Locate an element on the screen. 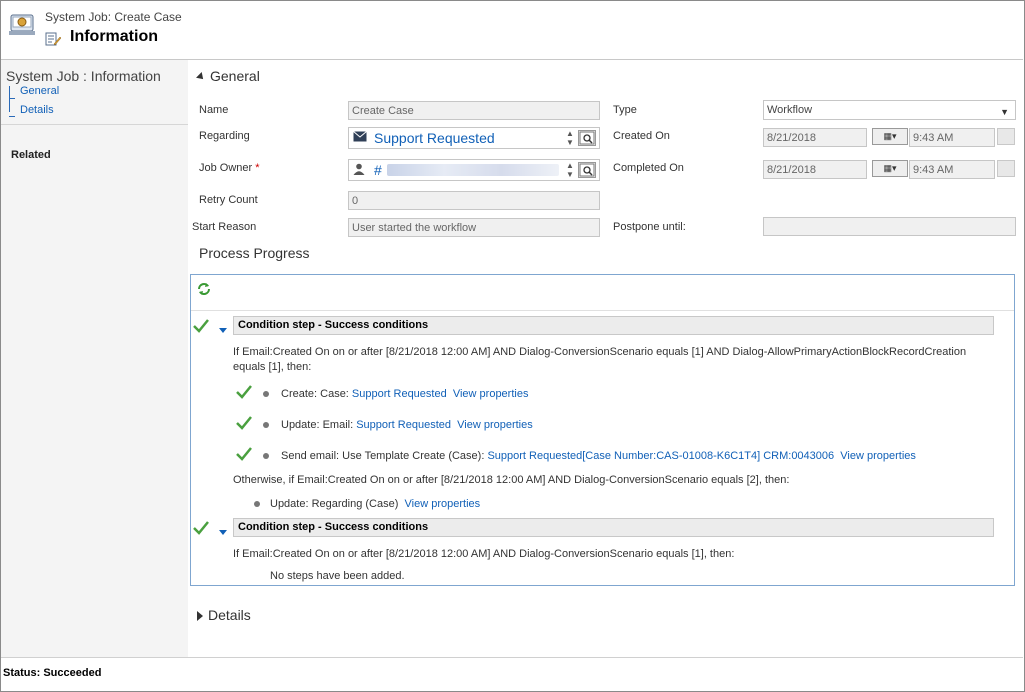 Image resolution: width=1025 pixels, height=692 pixels. nav-item-general: General is located at coordinates (39, 91).